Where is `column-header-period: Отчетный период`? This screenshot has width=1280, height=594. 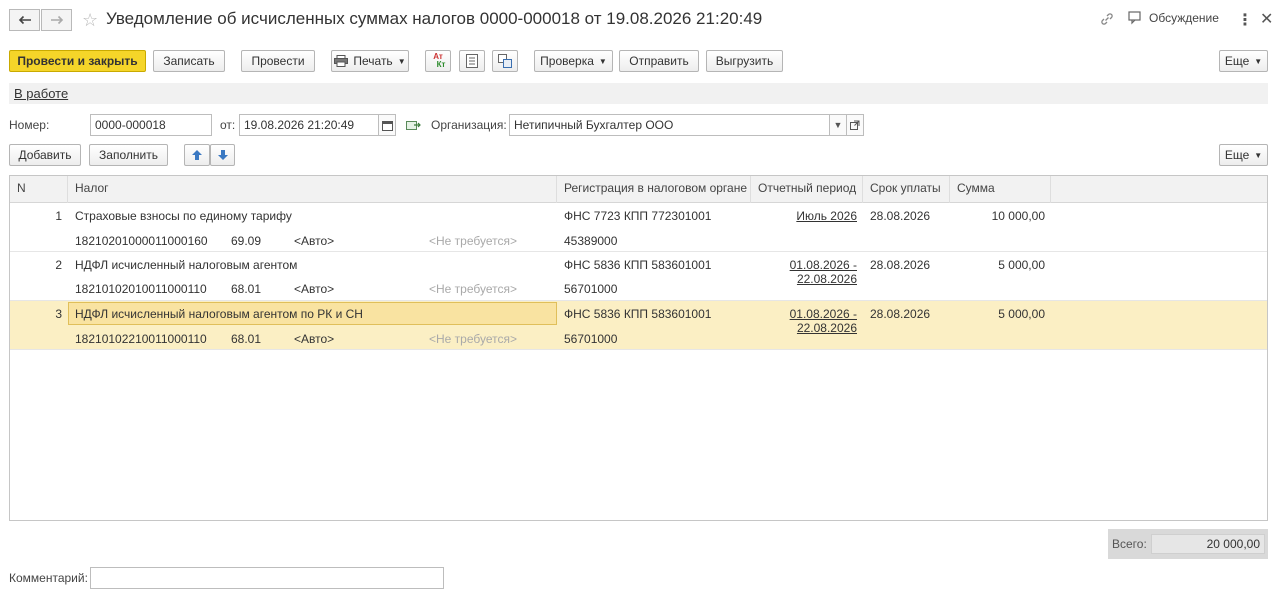
column-header-period: Отчетный период is located at coordinates (807, 189).